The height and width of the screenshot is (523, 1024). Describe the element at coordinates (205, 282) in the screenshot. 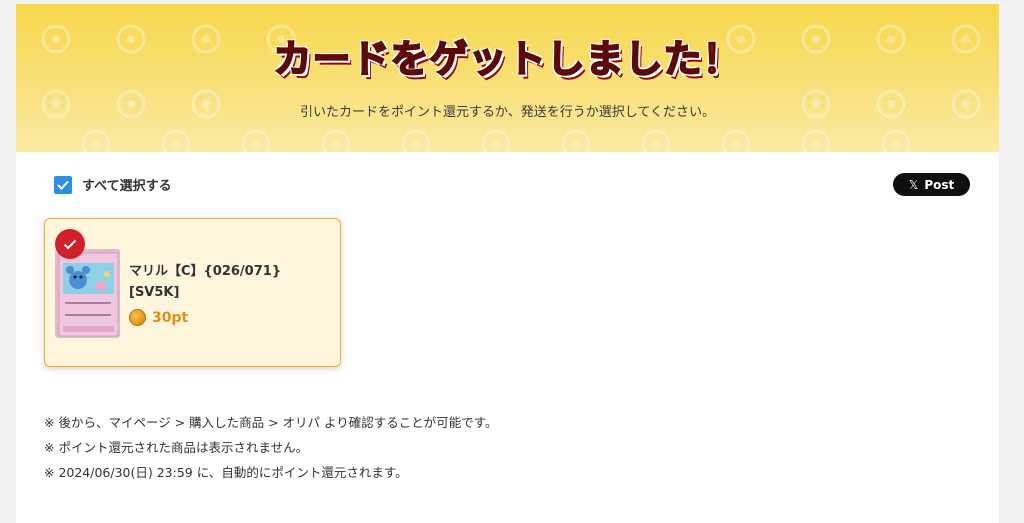

I see `card-name: マリル【C】{026/071} [SV5K]` at that location.